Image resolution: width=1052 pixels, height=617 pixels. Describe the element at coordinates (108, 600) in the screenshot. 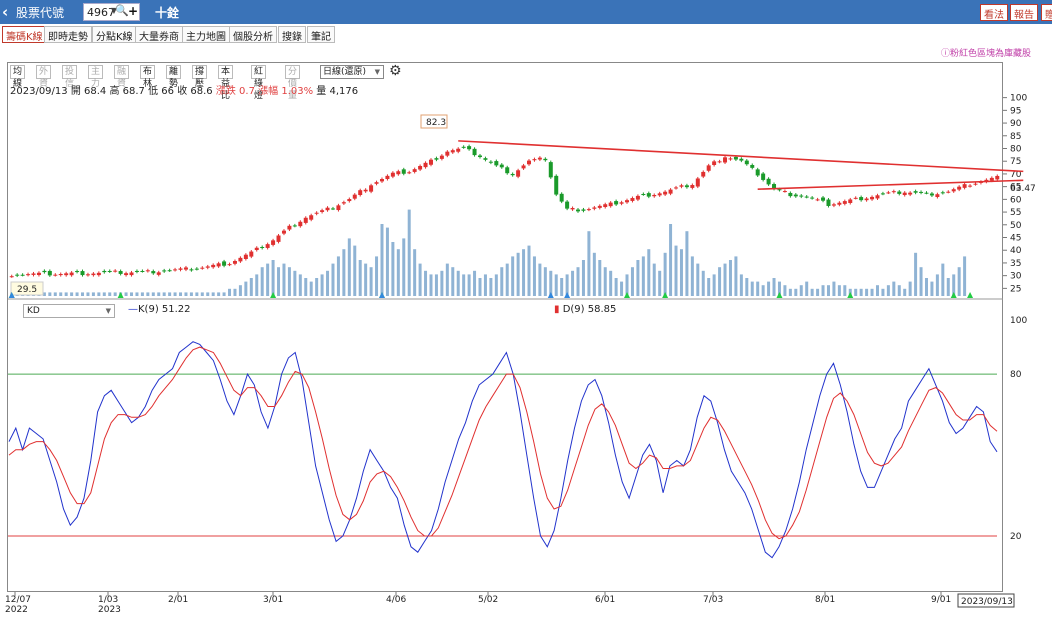

I see `x-axis-label: 1/03` at that location.